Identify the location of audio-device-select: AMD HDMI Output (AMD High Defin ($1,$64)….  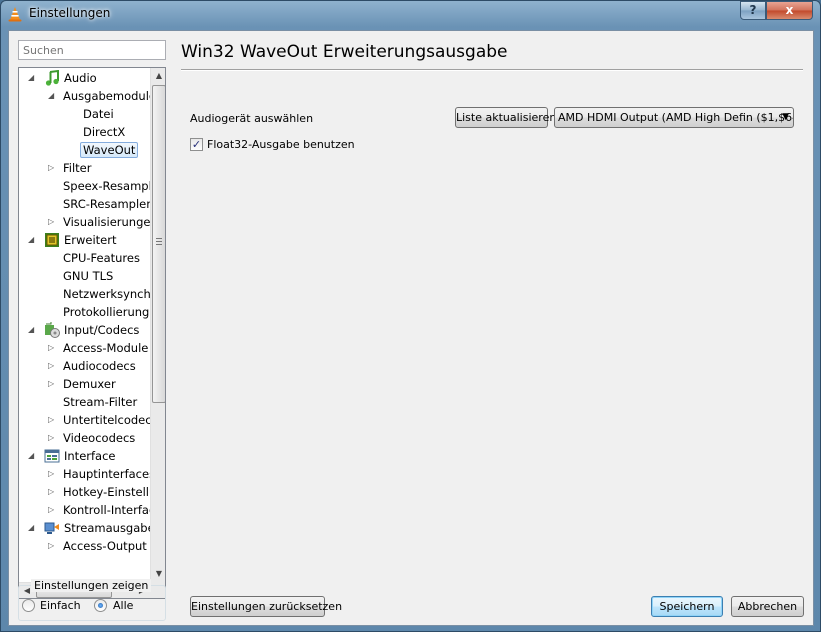
(674, 117).